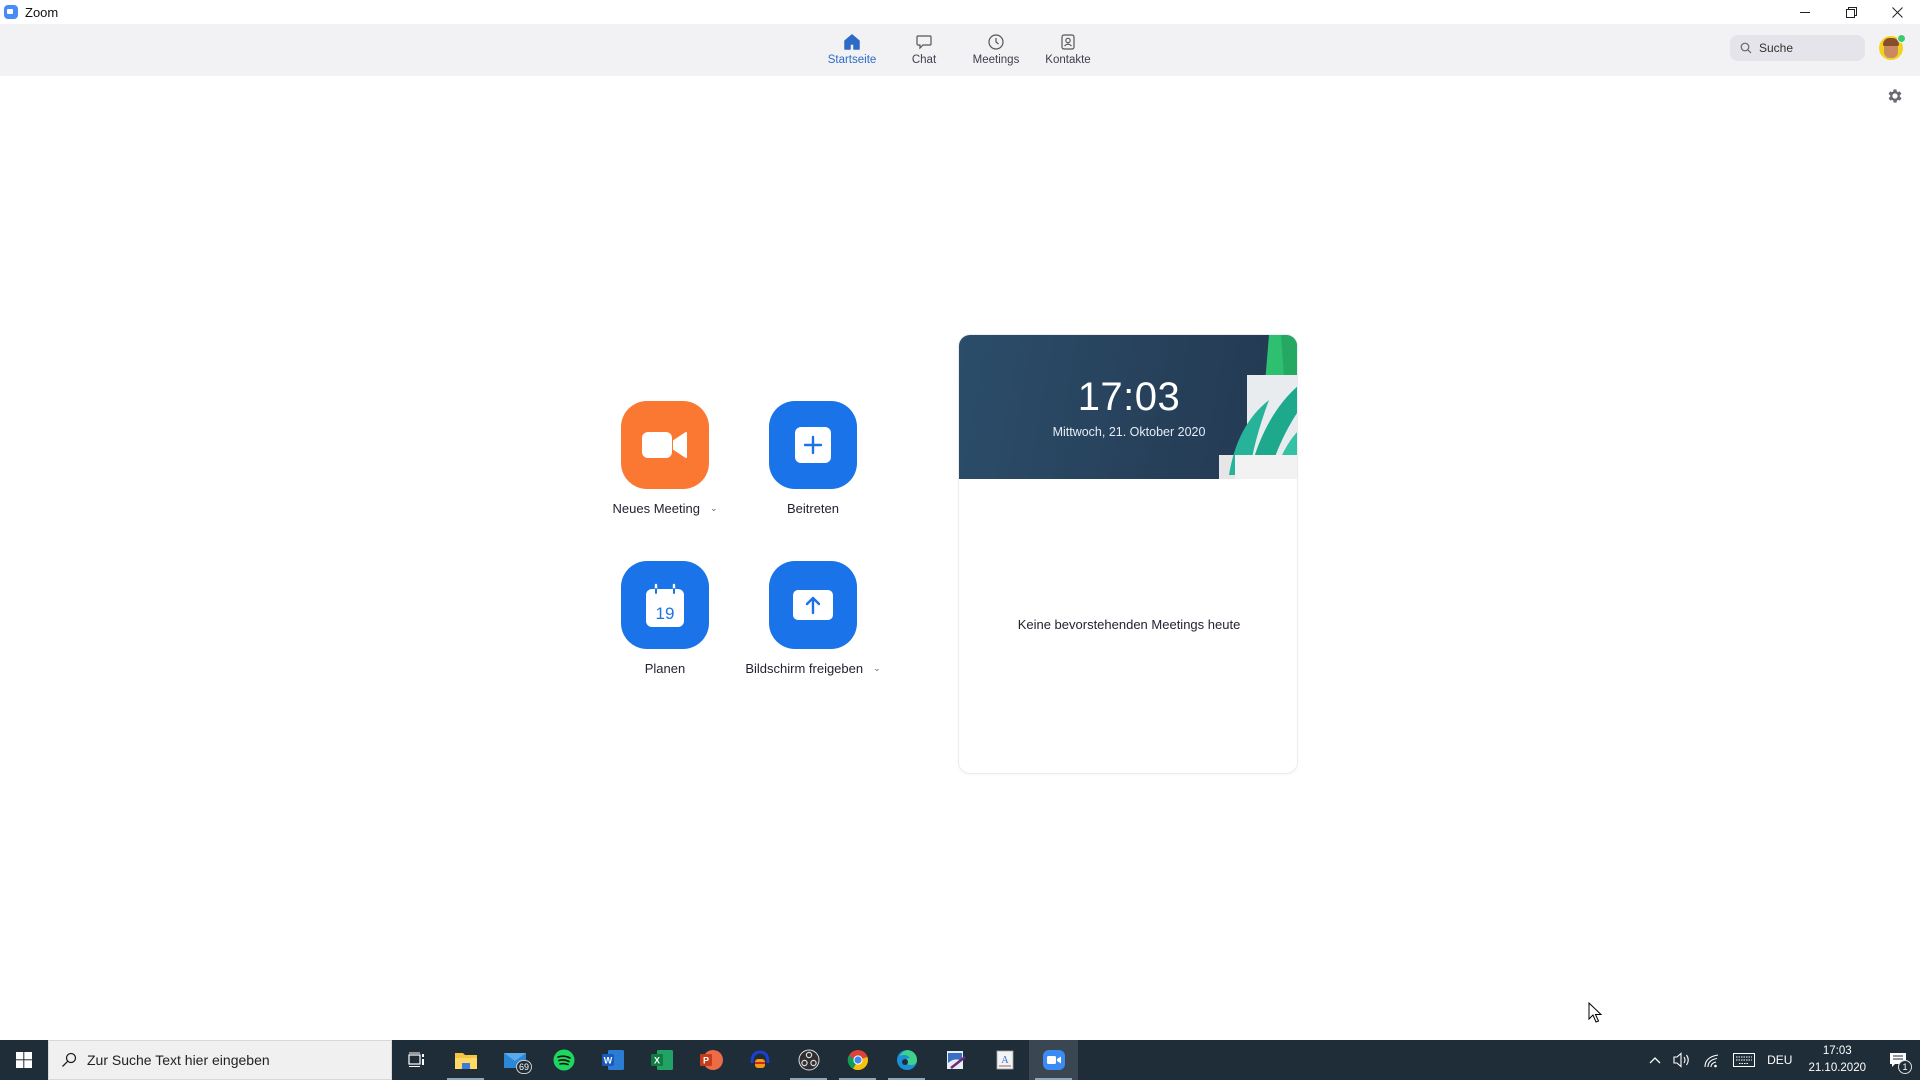 The width and height of the screenshot is (1920, 1080). I want to click on close-button, so click(1897, 12).